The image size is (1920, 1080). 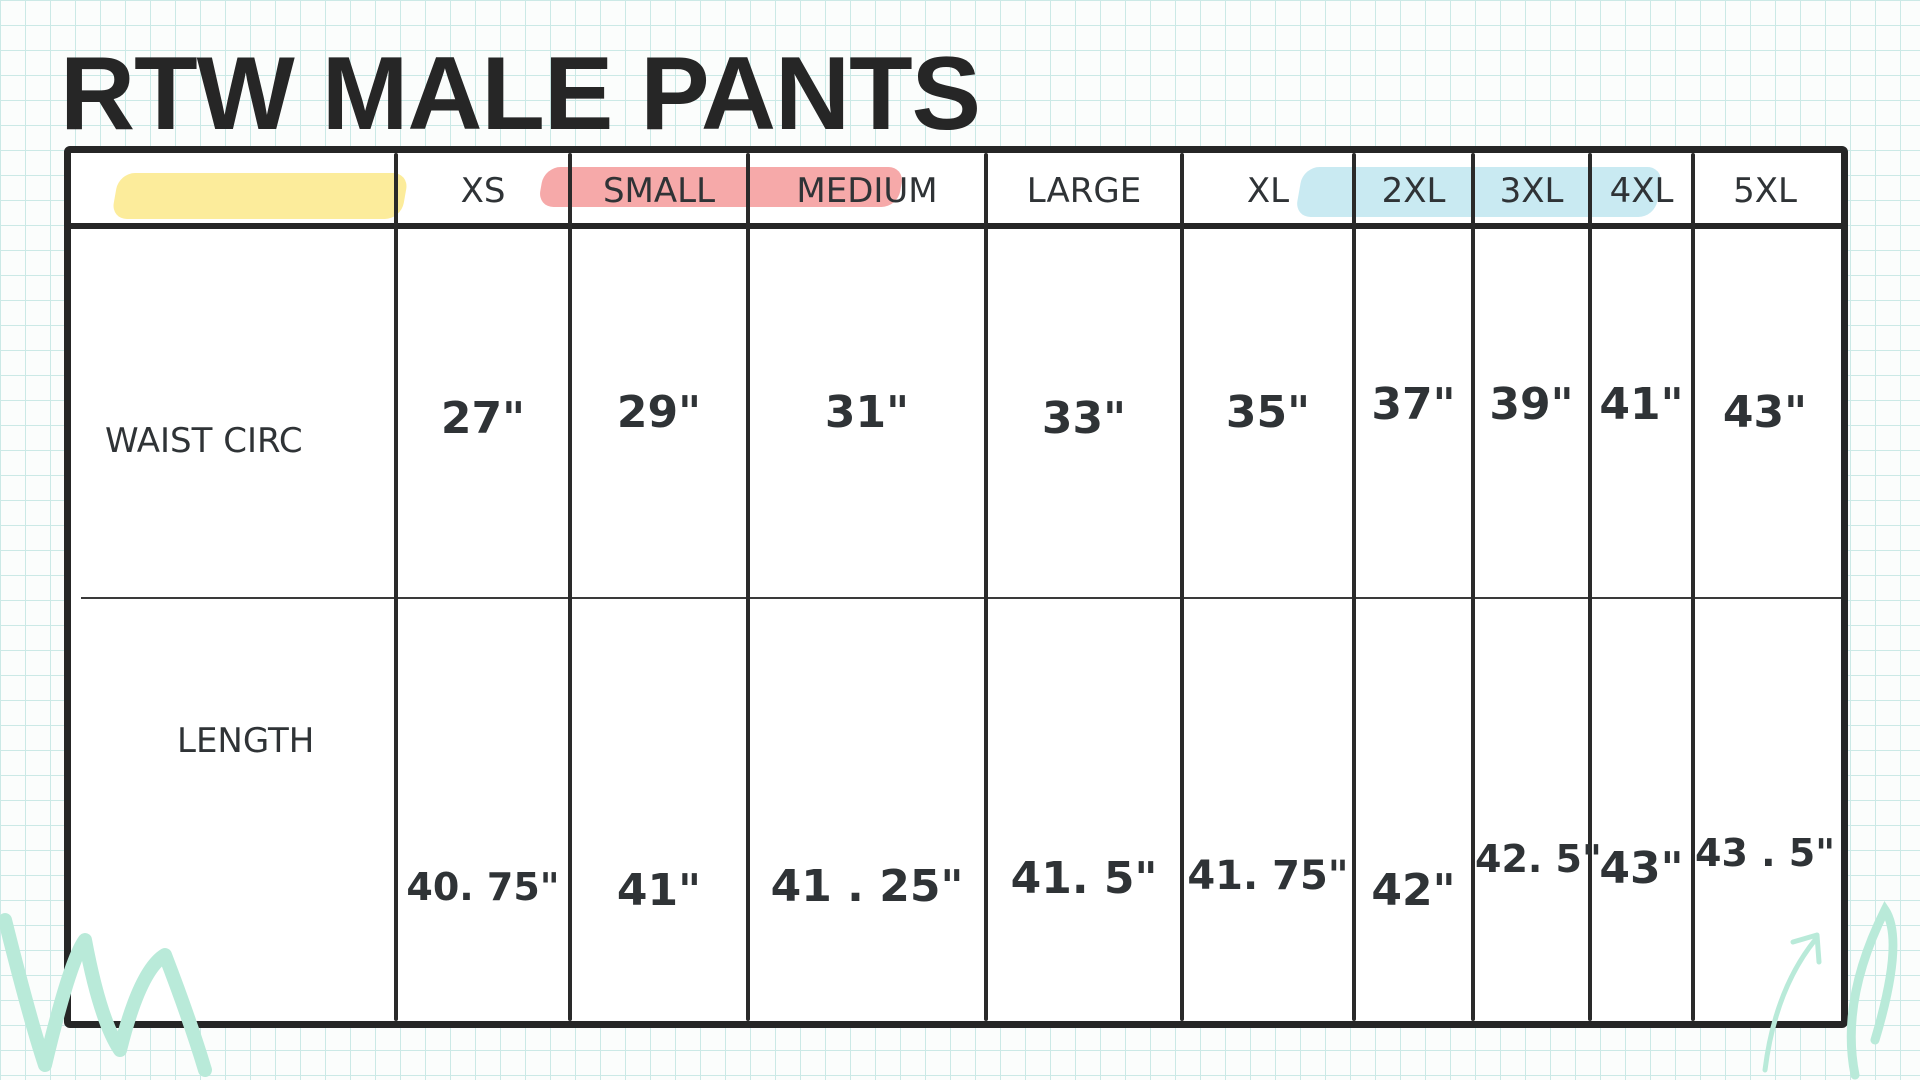 What do you see at coordinates (260, 196) in the screenshot?
I see `yellow-highlight` at bounding box center [260, 196].